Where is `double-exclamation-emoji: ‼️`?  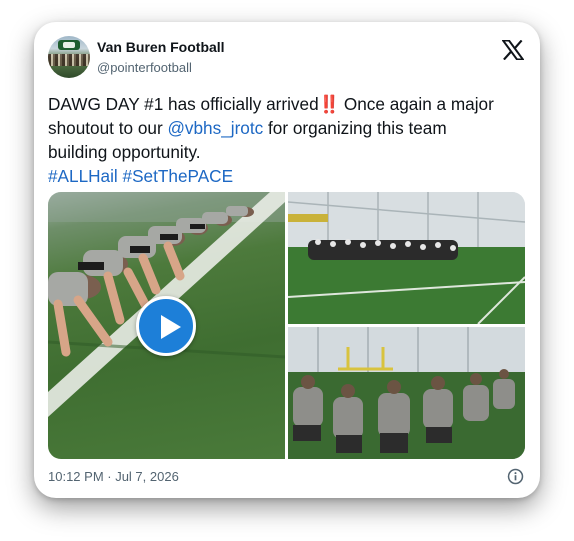
double-exclamation-emoji: ‼️ is located at coordinates (329, 104).